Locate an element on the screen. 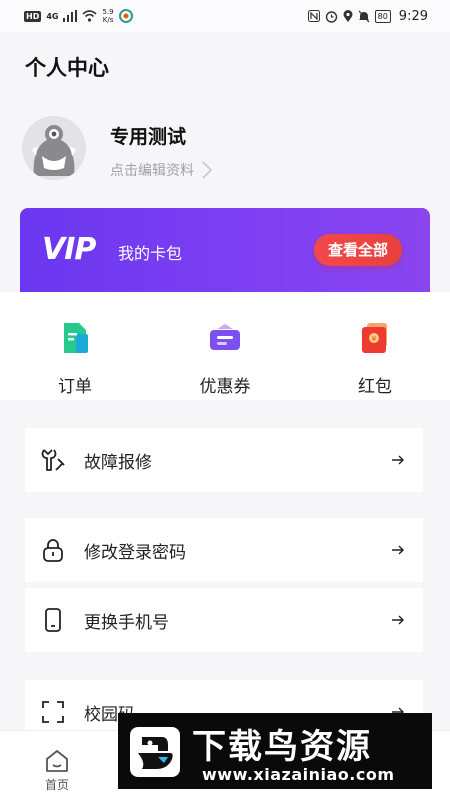 This screenshot has width=450, height=801. watermark-url: www.xiazainiao.com is located at coordinates (298, 774).